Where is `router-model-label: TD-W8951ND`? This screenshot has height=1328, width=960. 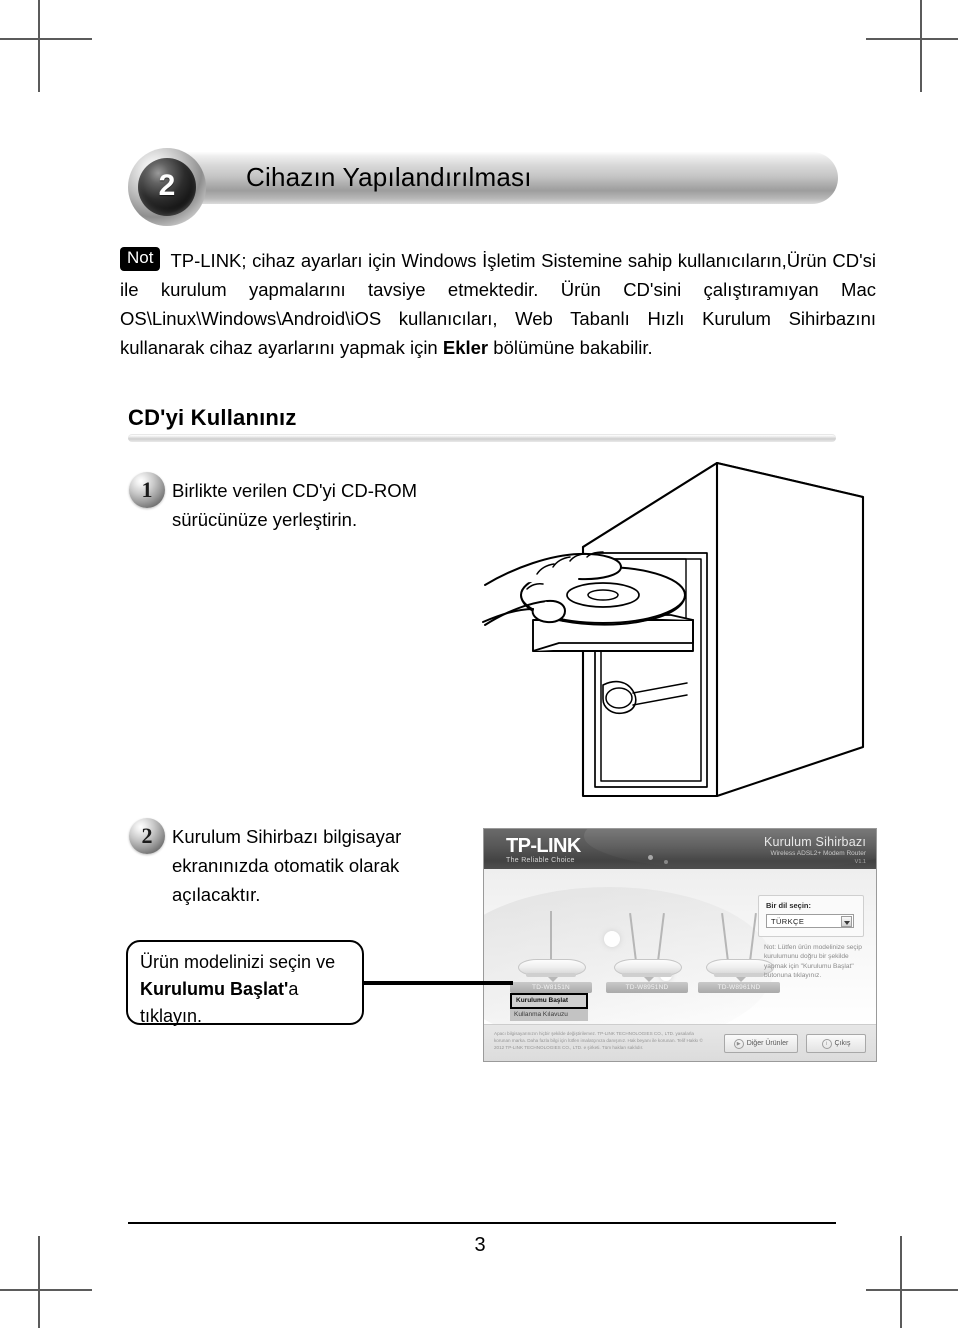
router-model-label: TD-W8951ND is located at coordinates (647, 987).